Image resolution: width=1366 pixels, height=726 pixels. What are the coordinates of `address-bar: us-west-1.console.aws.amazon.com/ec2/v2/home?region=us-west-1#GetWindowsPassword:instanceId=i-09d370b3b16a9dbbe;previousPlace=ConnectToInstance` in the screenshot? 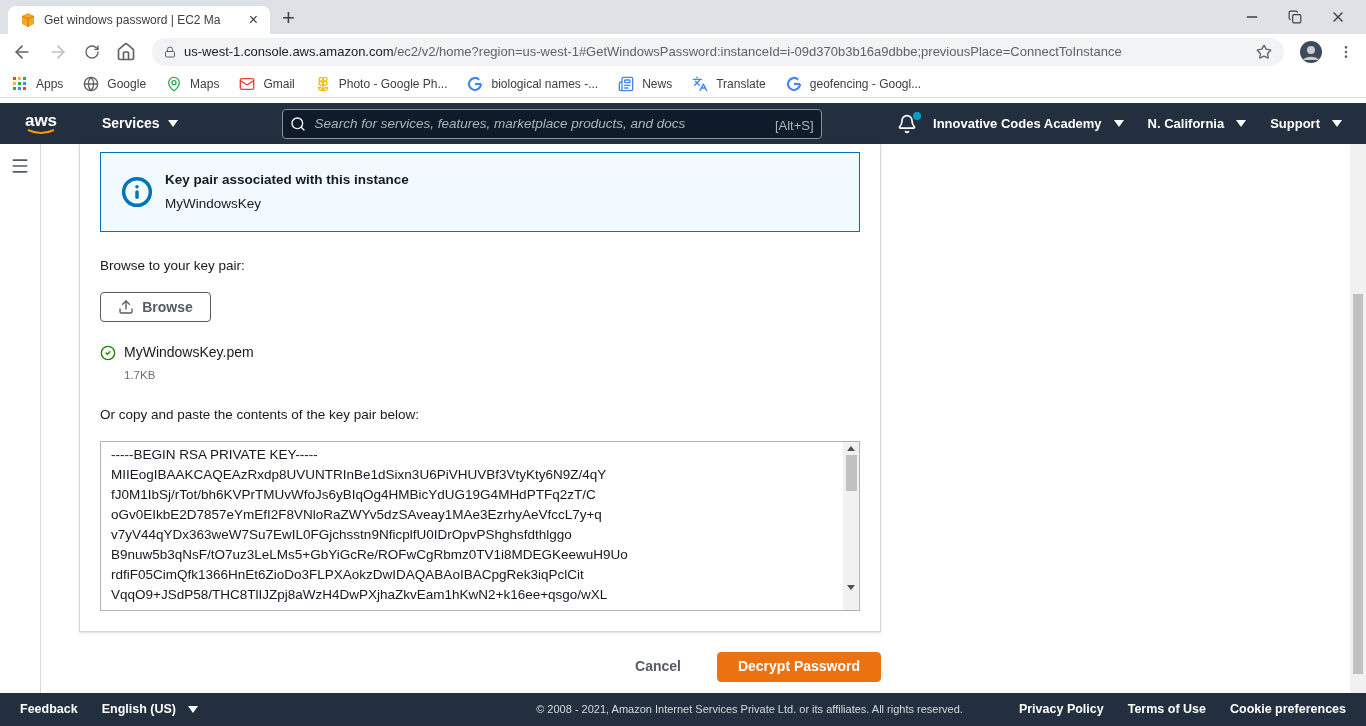 It's located at (718, 52).